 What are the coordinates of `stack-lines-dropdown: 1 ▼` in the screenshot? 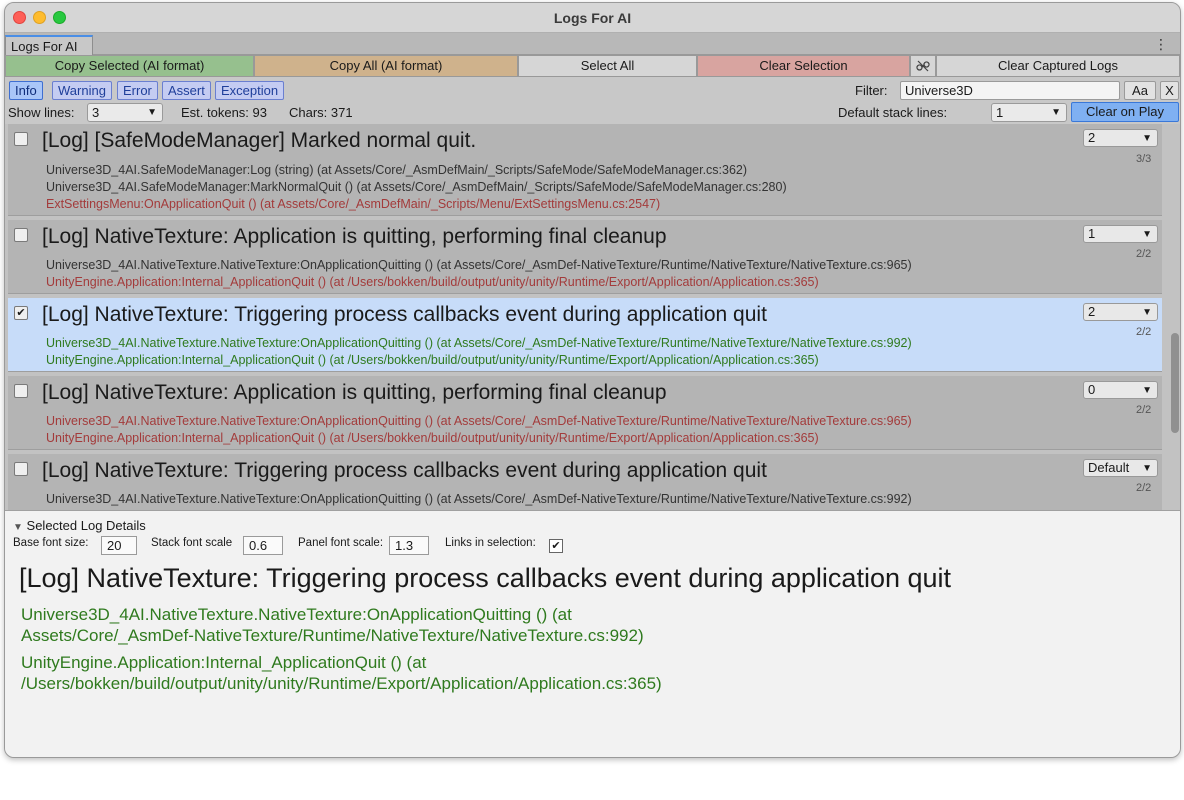 It's located at (1120, 234).